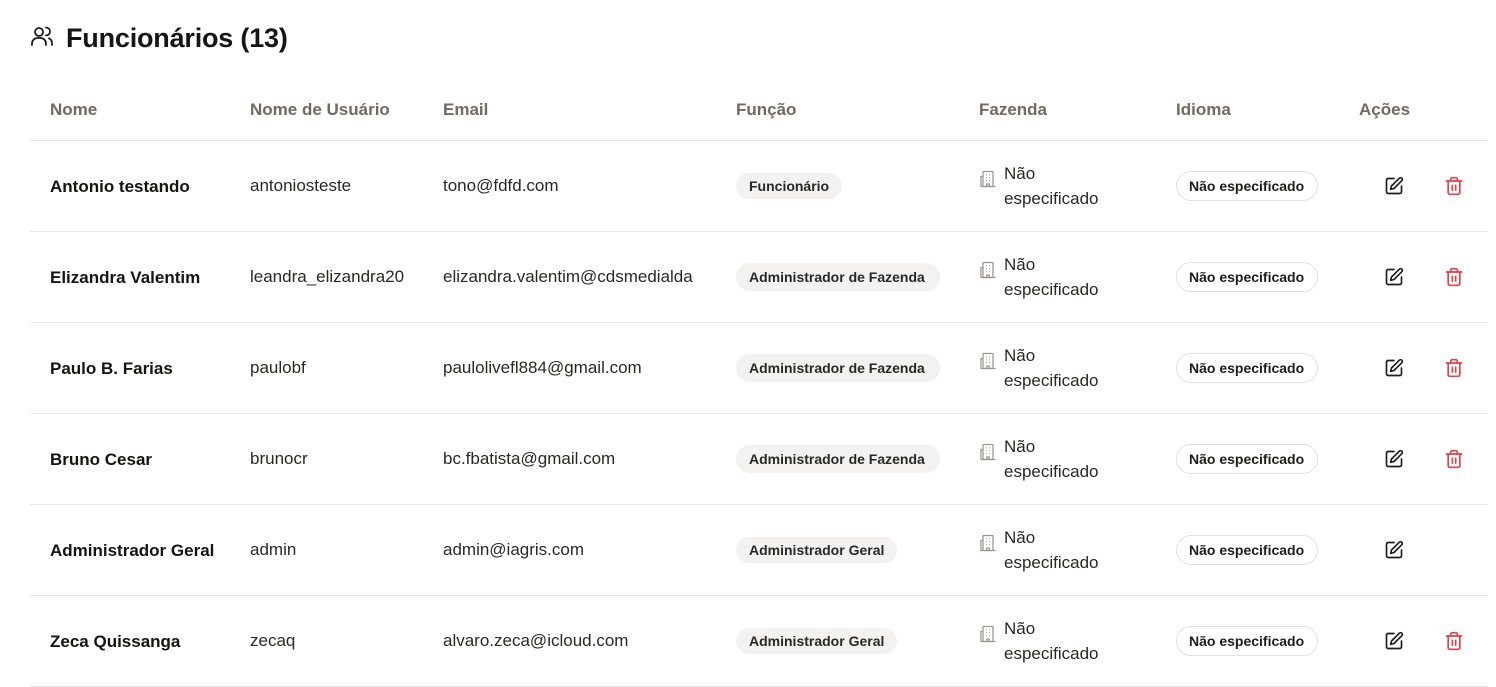 The height and width of the screenshot is (687, 1496). Describe the element at coordinates (789, 186) in the screenshot. I see `role-badge: Funcionário` at that location.